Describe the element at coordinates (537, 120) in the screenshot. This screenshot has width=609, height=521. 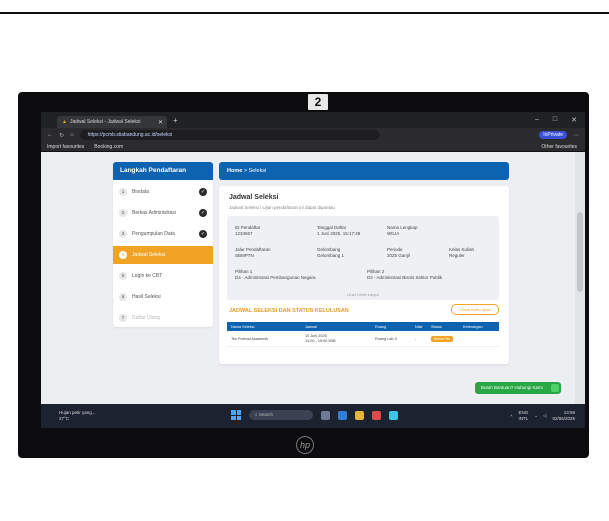
I see `minimize-icon: –` at that location.